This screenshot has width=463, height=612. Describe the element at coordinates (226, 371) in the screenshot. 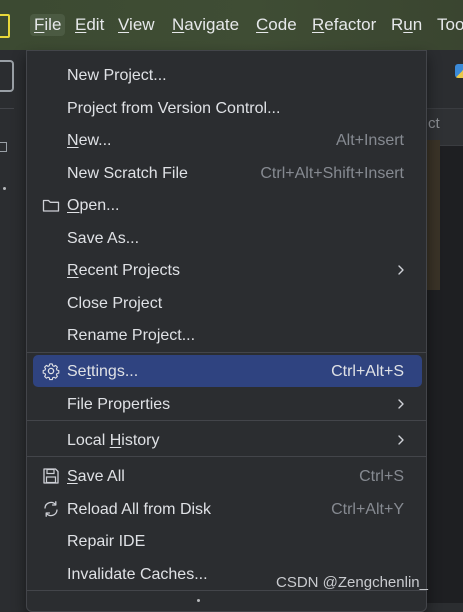

I see `menu-item-settings: Settings... Ctrl+Alt+S` at that location.